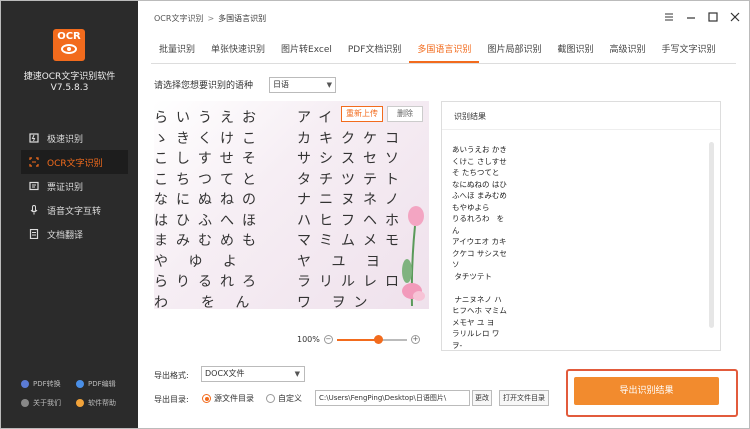 This screenshot has height=429, width=750. What do you see at coordinates (627, 52) in the screenshot?
I see `tab-advanced: 高级识别` at bounding box center [627, 52].